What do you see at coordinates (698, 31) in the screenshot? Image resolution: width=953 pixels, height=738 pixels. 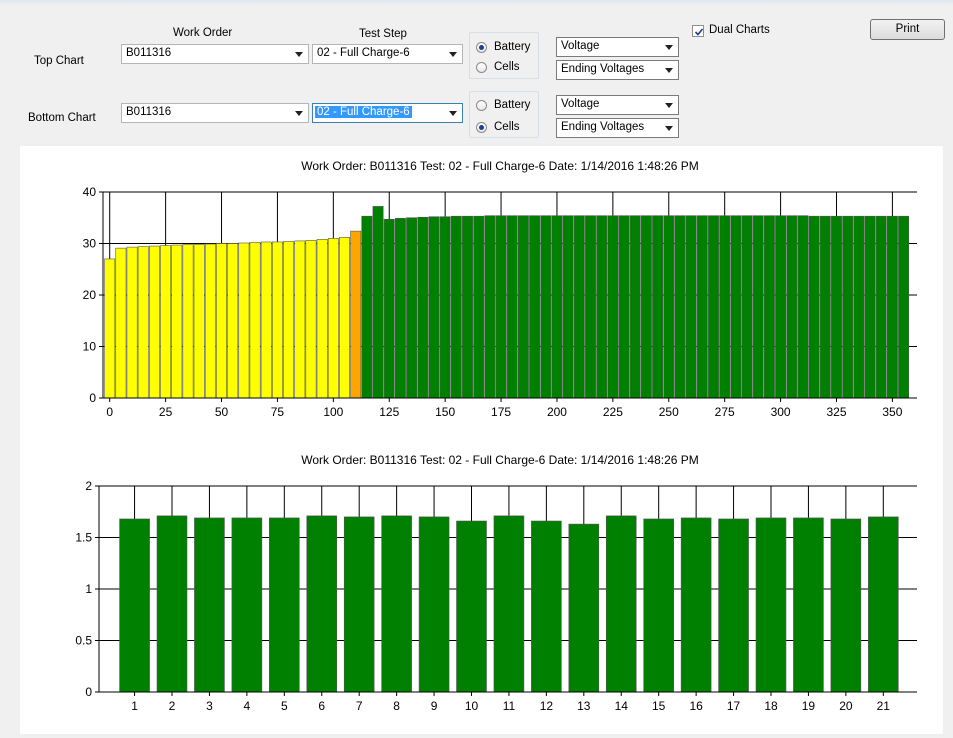 I see `checkbox-checked-icon` at bounding box center [698, 31].